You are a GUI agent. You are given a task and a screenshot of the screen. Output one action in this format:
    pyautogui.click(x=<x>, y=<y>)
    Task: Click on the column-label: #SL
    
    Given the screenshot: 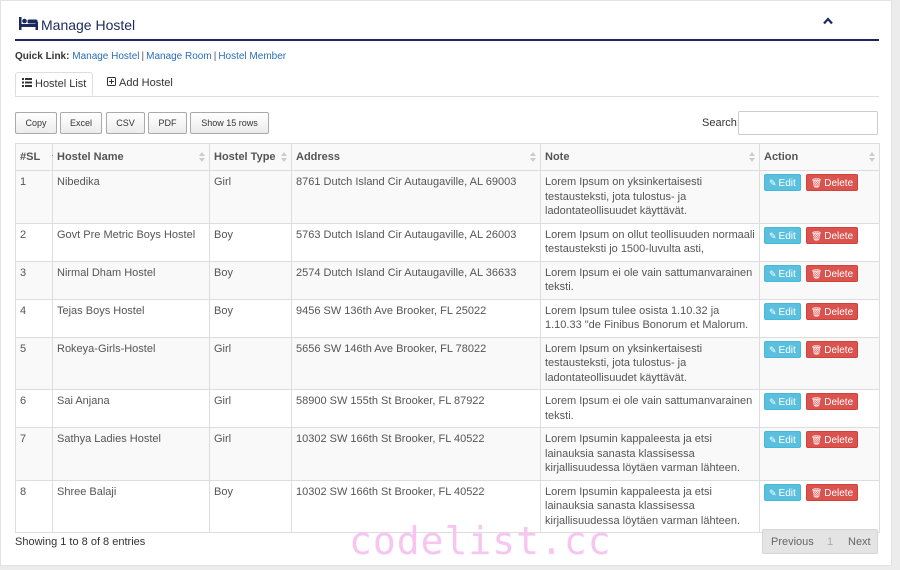 What is the action you would take?
    pyautogui.click(x=30, y=157)
    